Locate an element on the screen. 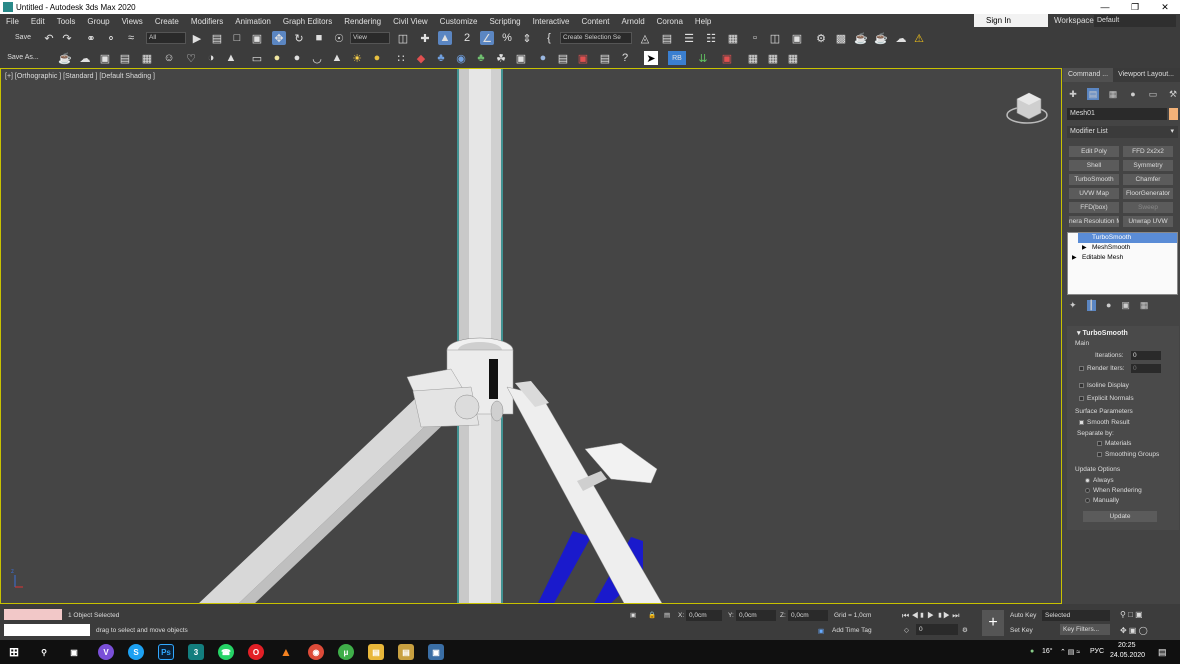 The height and width of the screenshot is (664, 1180). image-viewer-icon: ▣ is located at coordinates (436, 652).